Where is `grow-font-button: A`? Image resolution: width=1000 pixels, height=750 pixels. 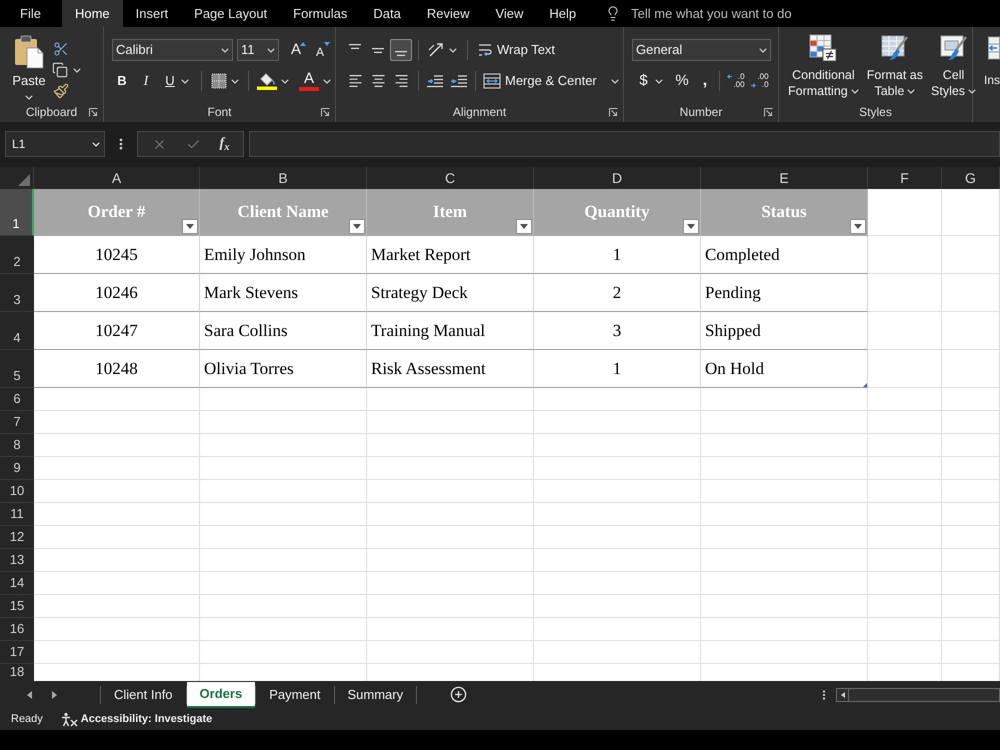
grow-font-button: A is located at coordinates (296, 50).